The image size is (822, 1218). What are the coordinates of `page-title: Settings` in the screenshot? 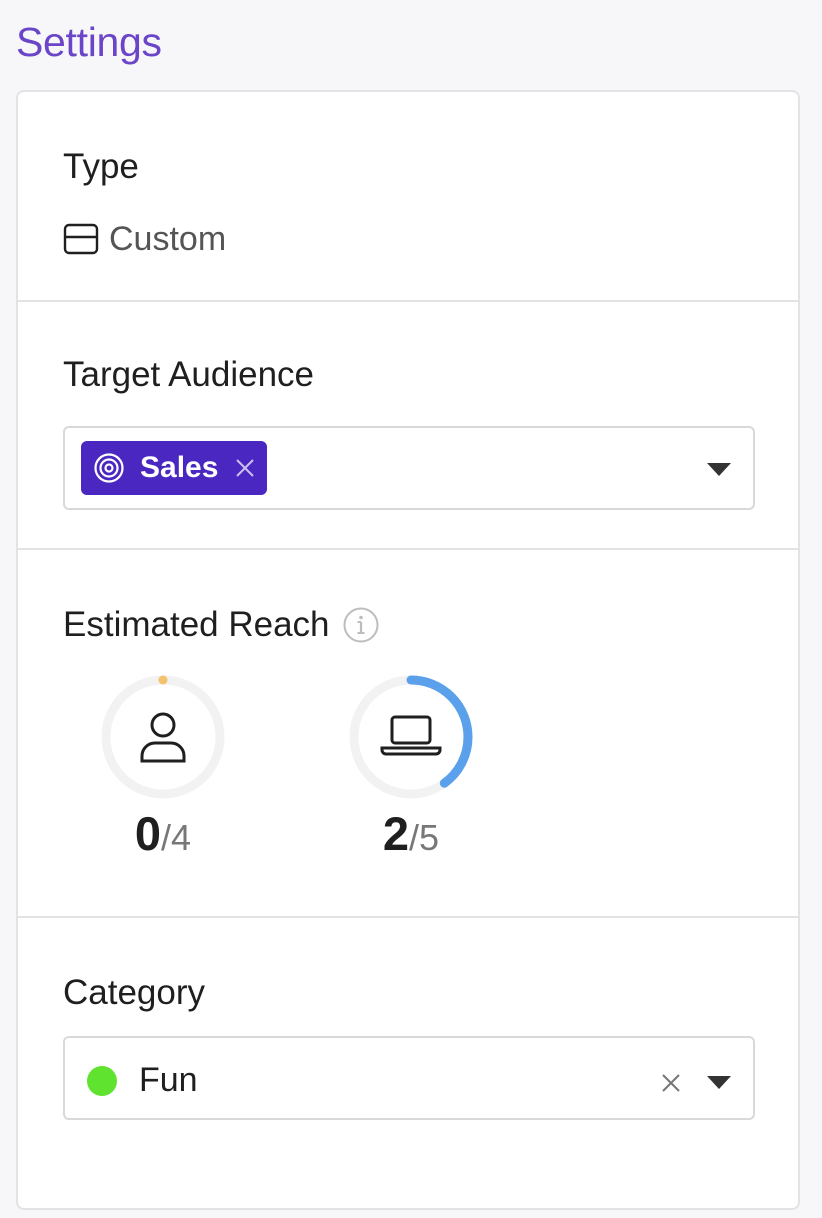 It's located at (89, 42).